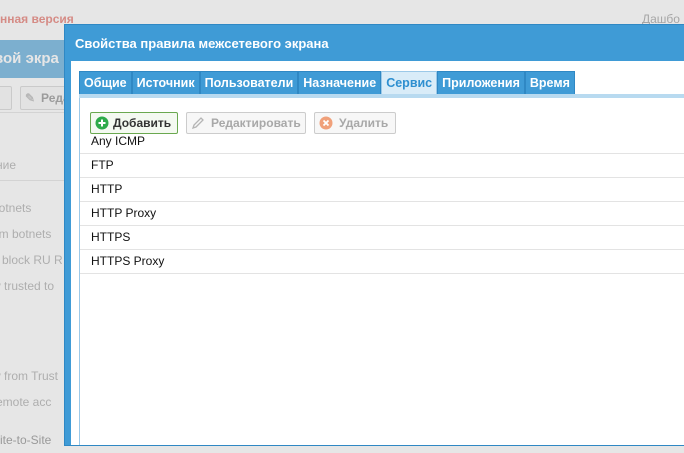 Image resolution: width=684 pixels, height=453 pixels. What do you see at coordinates (326, 123) in the screenshot?
I see `delete-circle-icon` at bounding box center [326, 123].